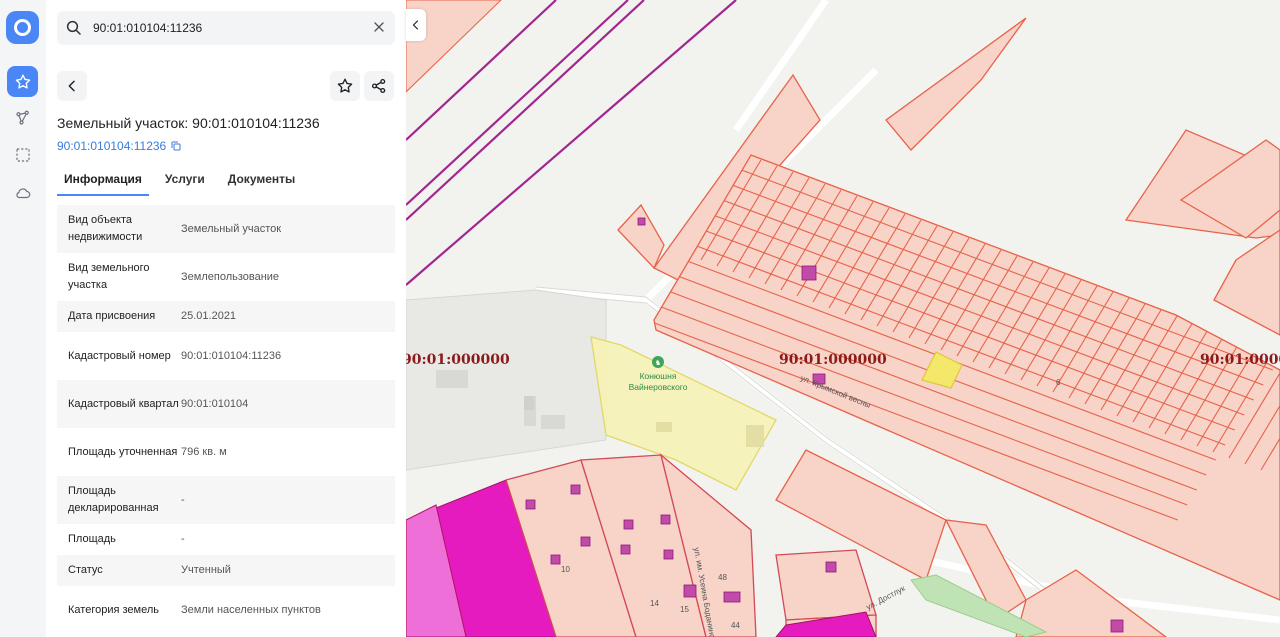  What do you see at coordinates (226, 28) in the screenshot?
I see `search-bar: 90:01:010104:11236` at bounding box center [226, 28].